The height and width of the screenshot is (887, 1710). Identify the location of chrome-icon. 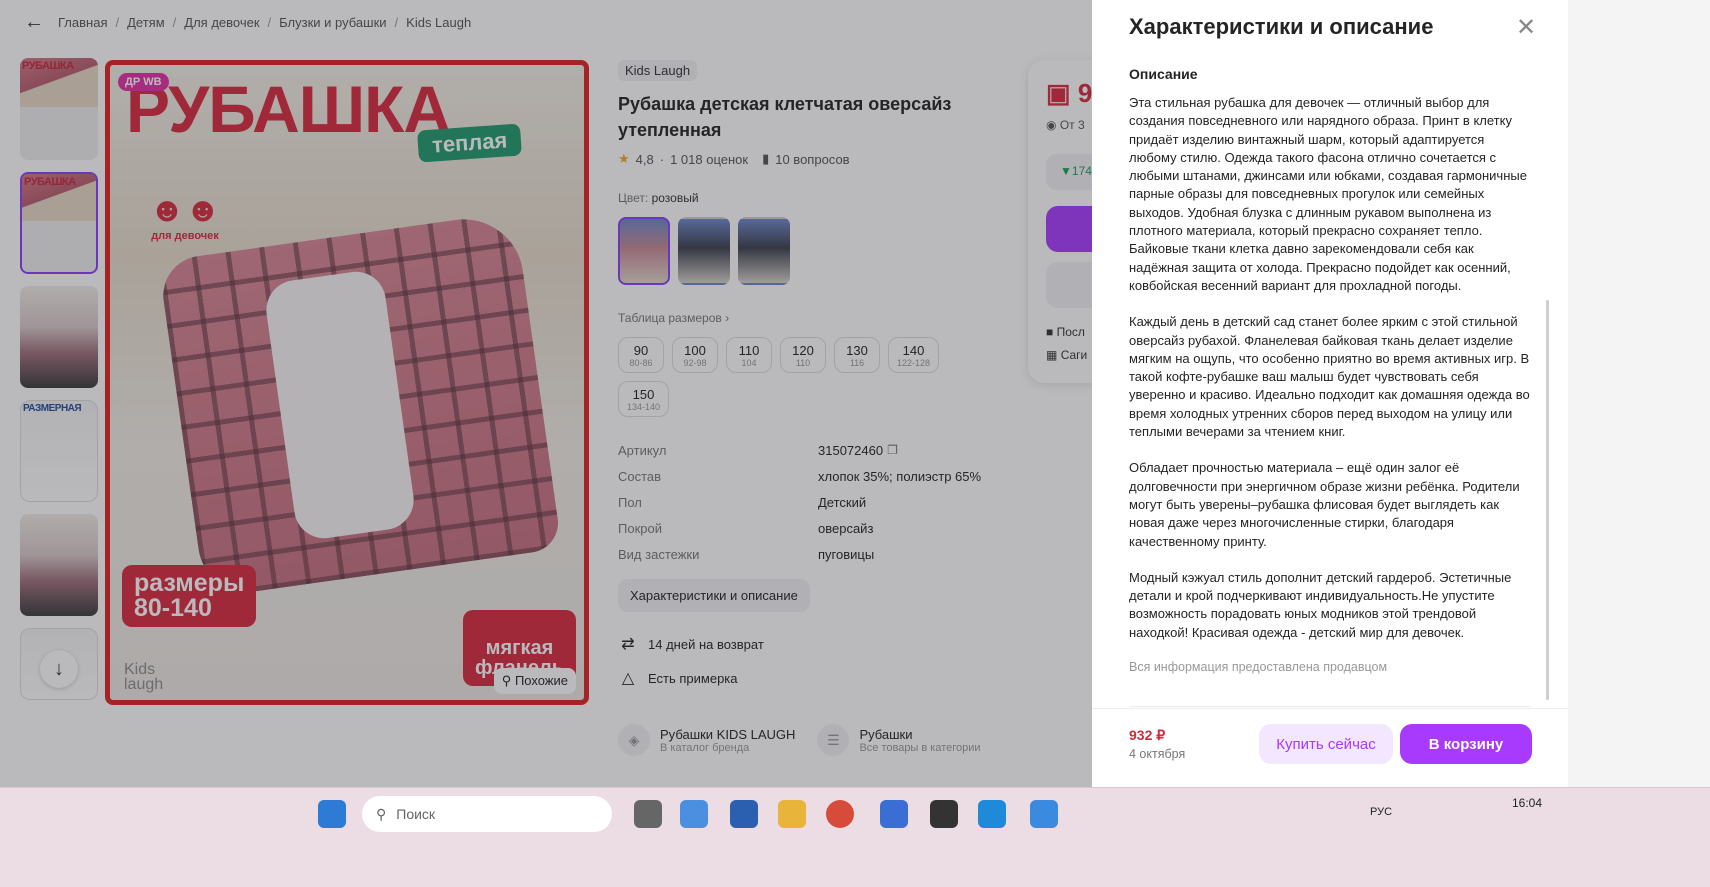
(840, 814).